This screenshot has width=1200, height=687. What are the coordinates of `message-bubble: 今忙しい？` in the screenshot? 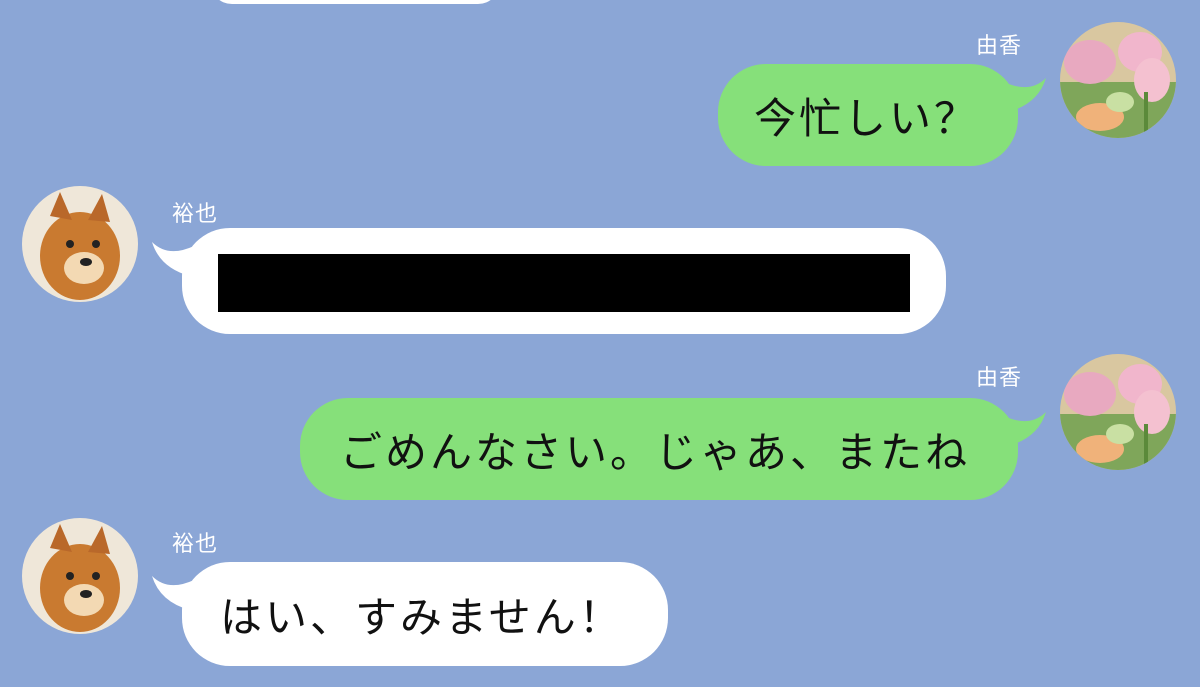 It's located at (868, 115).